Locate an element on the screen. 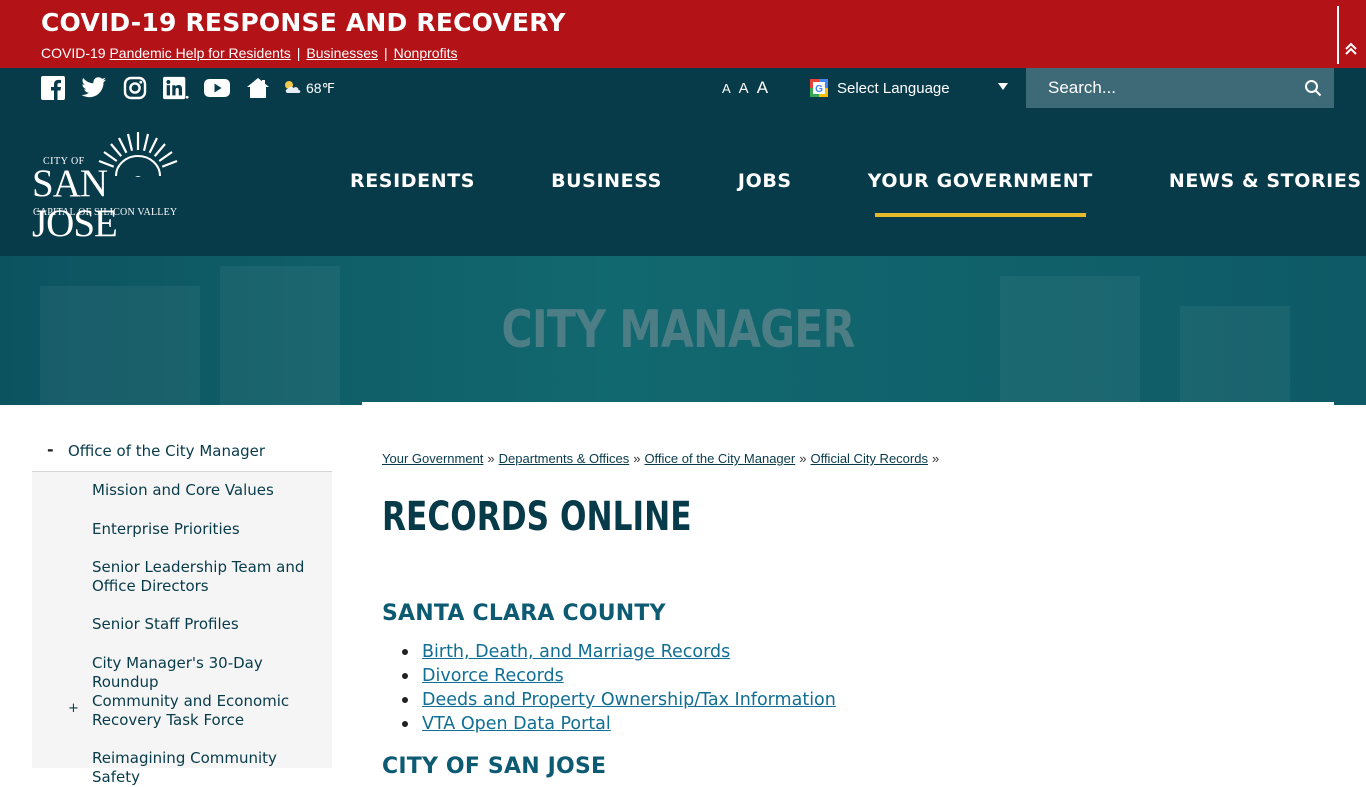 The image size is (1366, 787). nav-label: RESIDENTS is located at coordinates (413, 181).